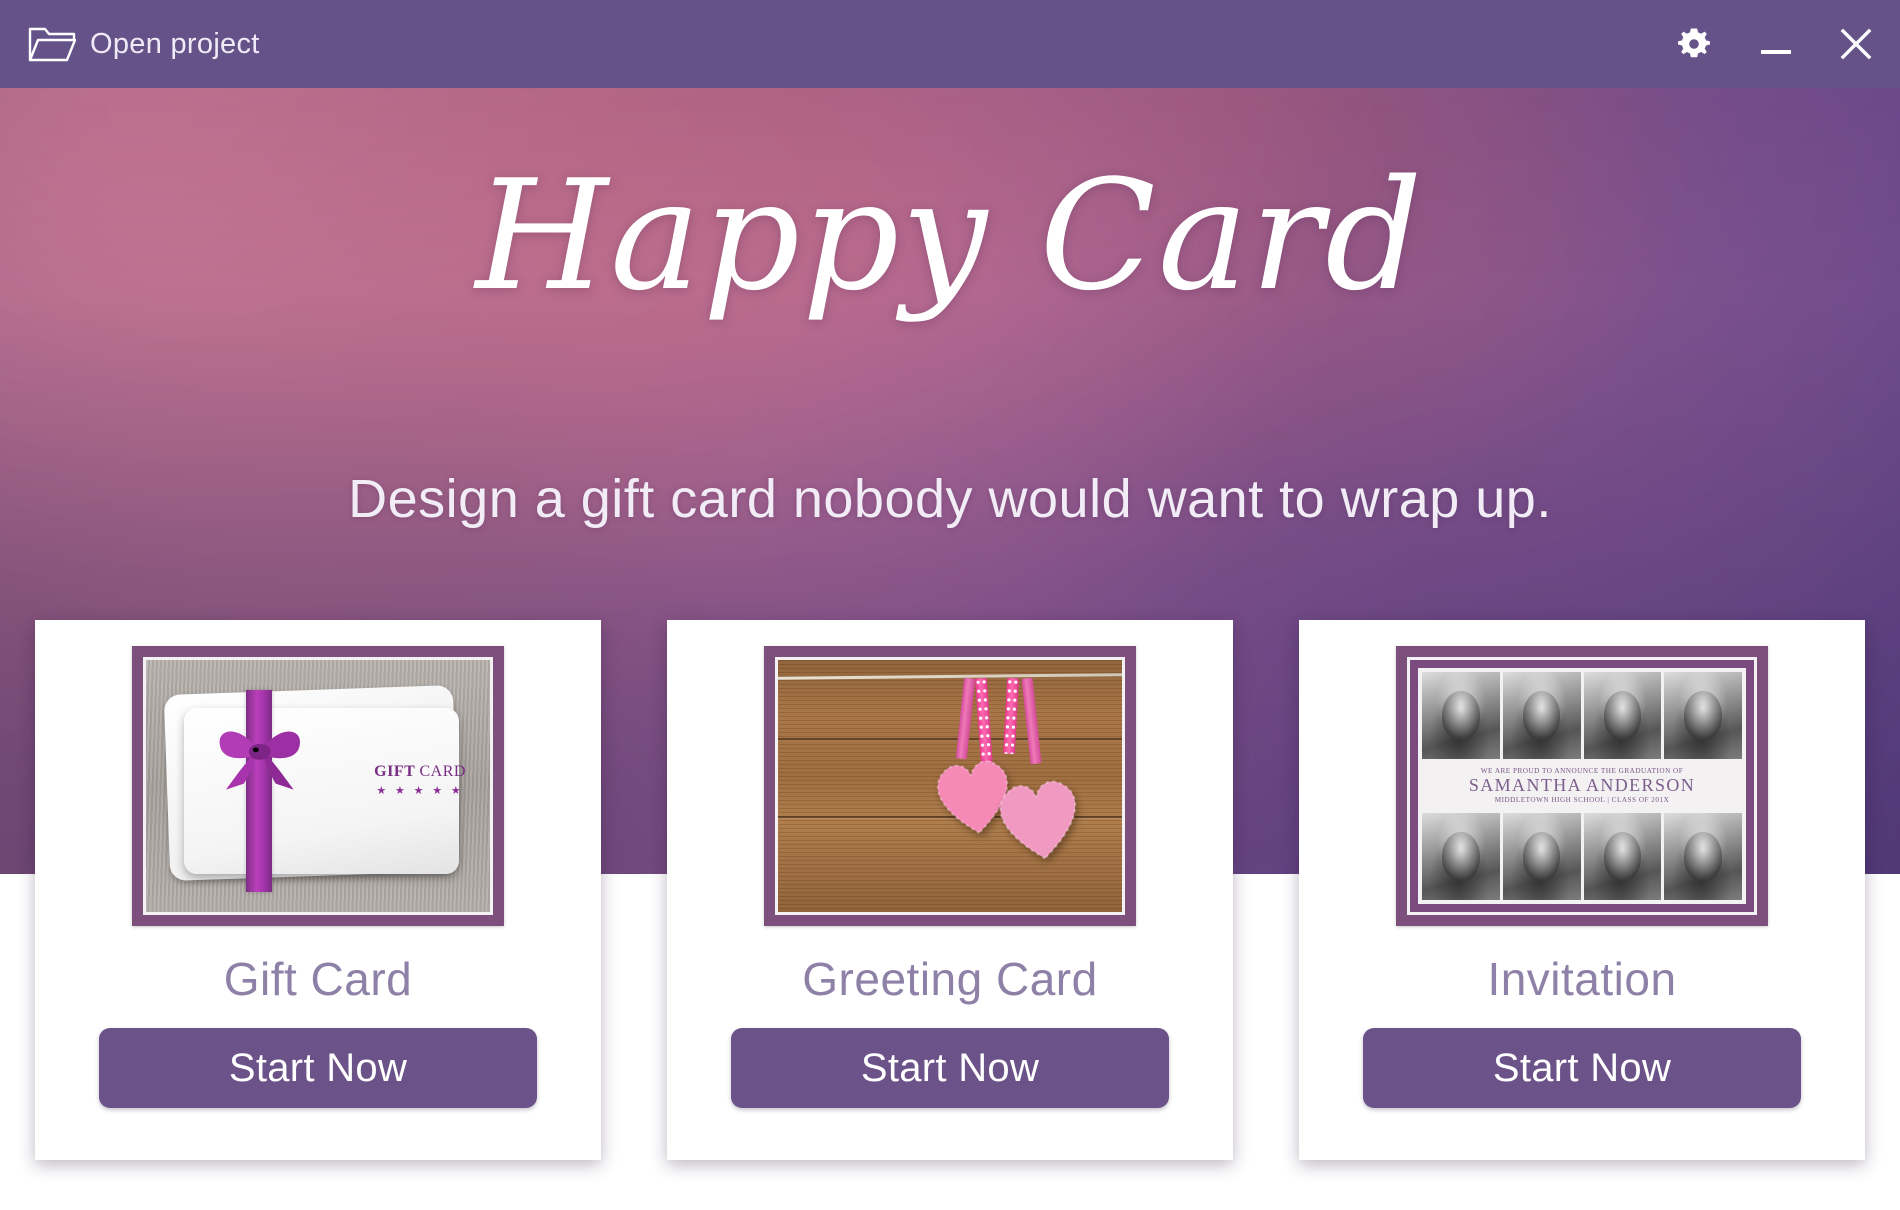 This screenshot has height=1210, width=1900. I want to click on card-label-gift-card: Gift Card, so click(318, 979).